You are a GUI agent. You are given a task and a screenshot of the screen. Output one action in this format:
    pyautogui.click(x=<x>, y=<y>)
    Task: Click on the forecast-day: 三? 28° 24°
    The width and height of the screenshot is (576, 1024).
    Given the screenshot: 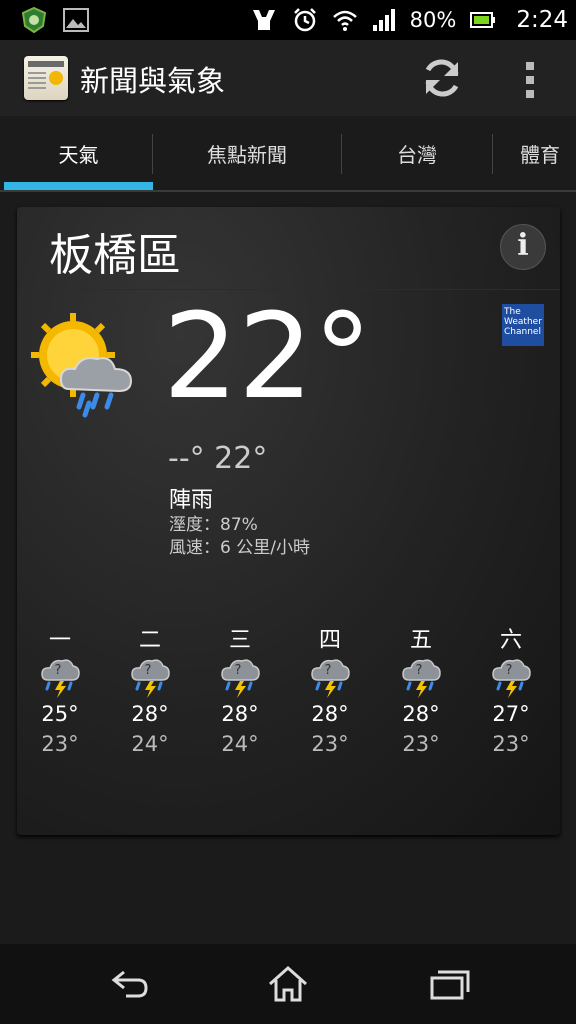 What is the action you would take?
    pyautogui.click(x=240, y=689)
    